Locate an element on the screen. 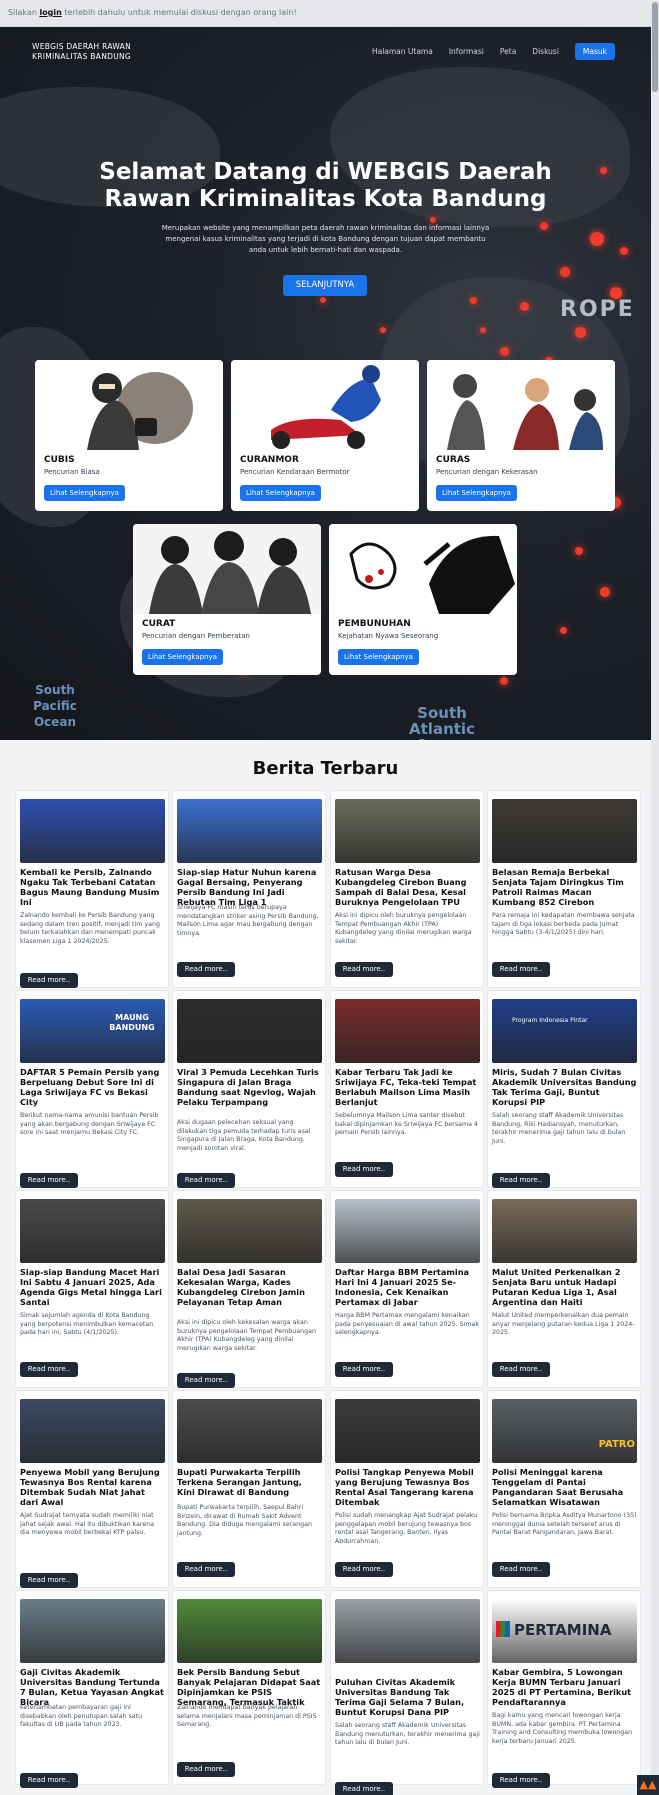  program-banner-text: Program Indonesia Pintar is located at coordinates (550, 1020).